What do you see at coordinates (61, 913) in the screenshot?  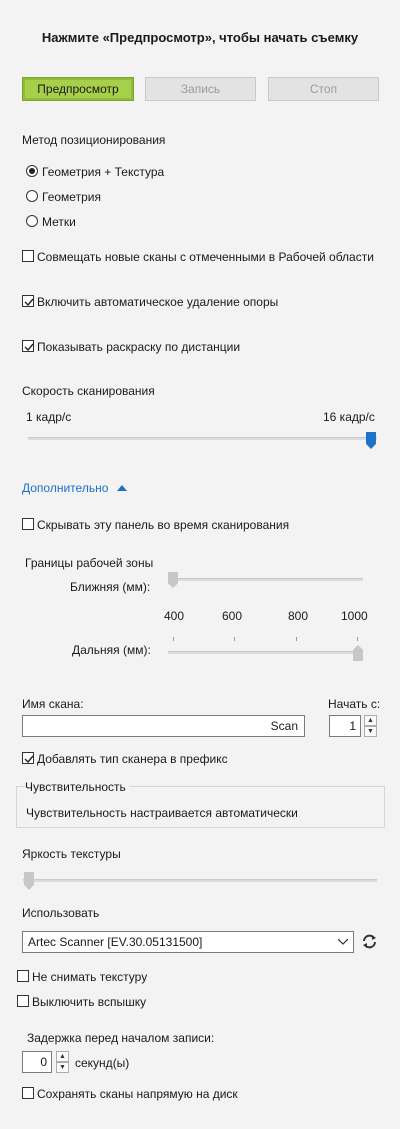 I see `use-label: Использовать` at bounding box center [61, 913].